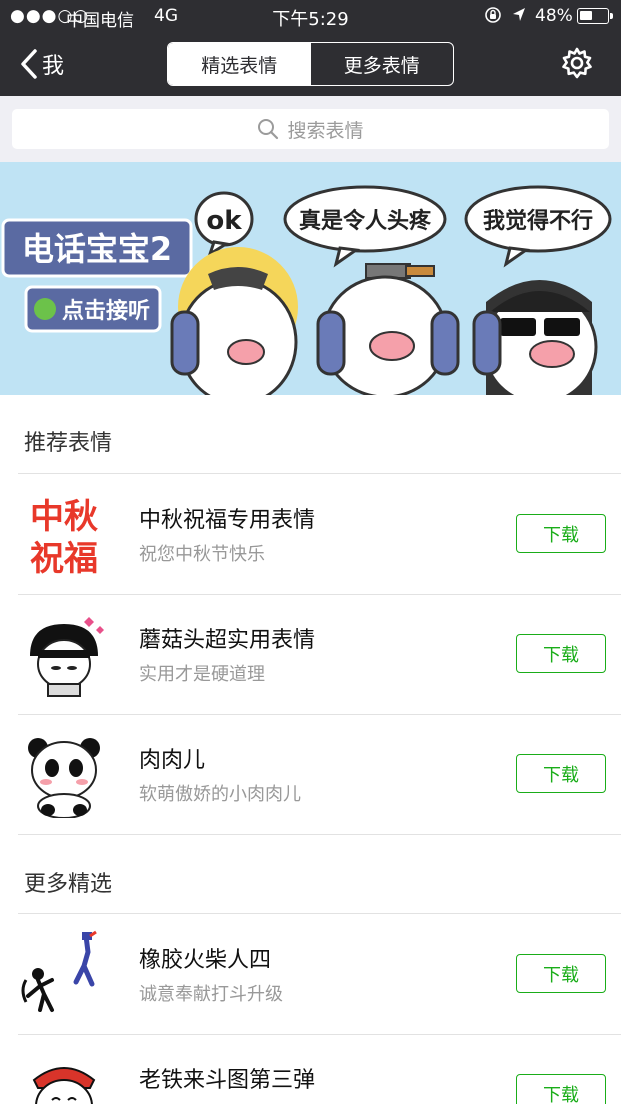  What do you see at coordinates (319, 834) in the screenshot?
I see `divider` at bounding box center [319, 834].